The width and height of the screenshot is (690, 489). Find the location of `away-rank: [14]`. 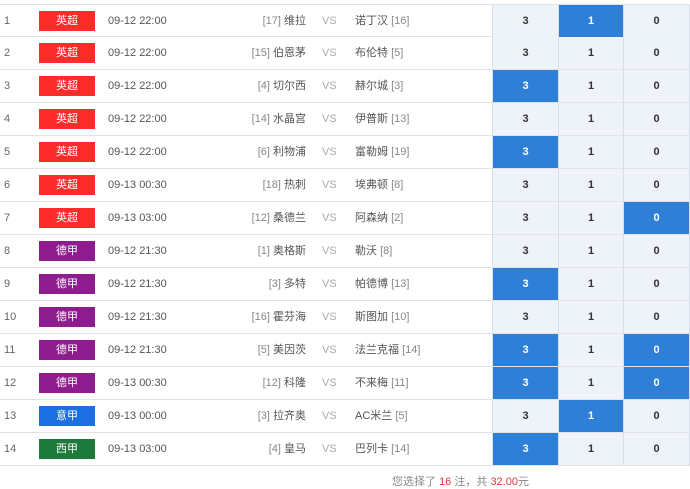

away-rank: [14] is located at coordinates (411, 350).